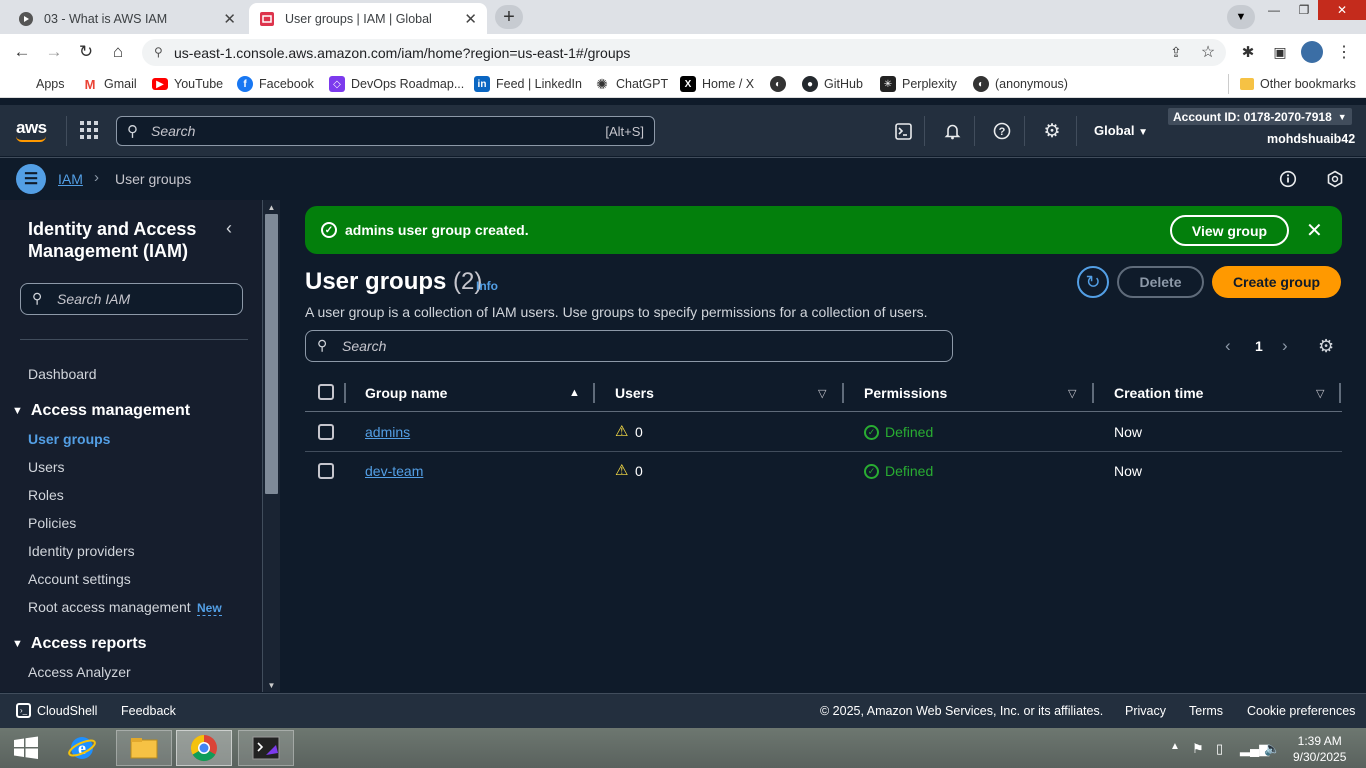  What do you see at coordinates (1160, 282) in the screenshot?
I see `delete-button: Delete` at bounding box center [1160, 282].